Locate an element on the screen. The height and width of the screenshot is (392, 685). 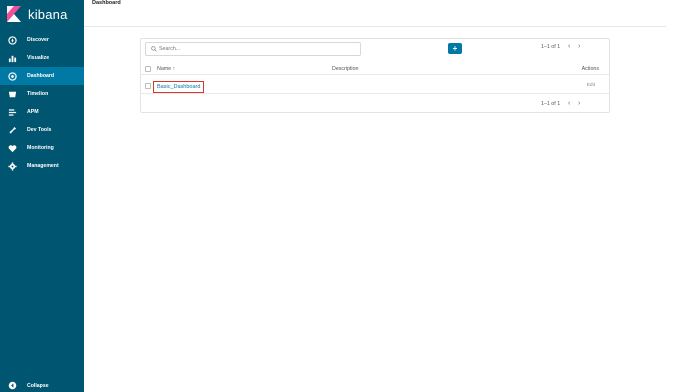
dashboard-icon is located at coordinates (12, 76).